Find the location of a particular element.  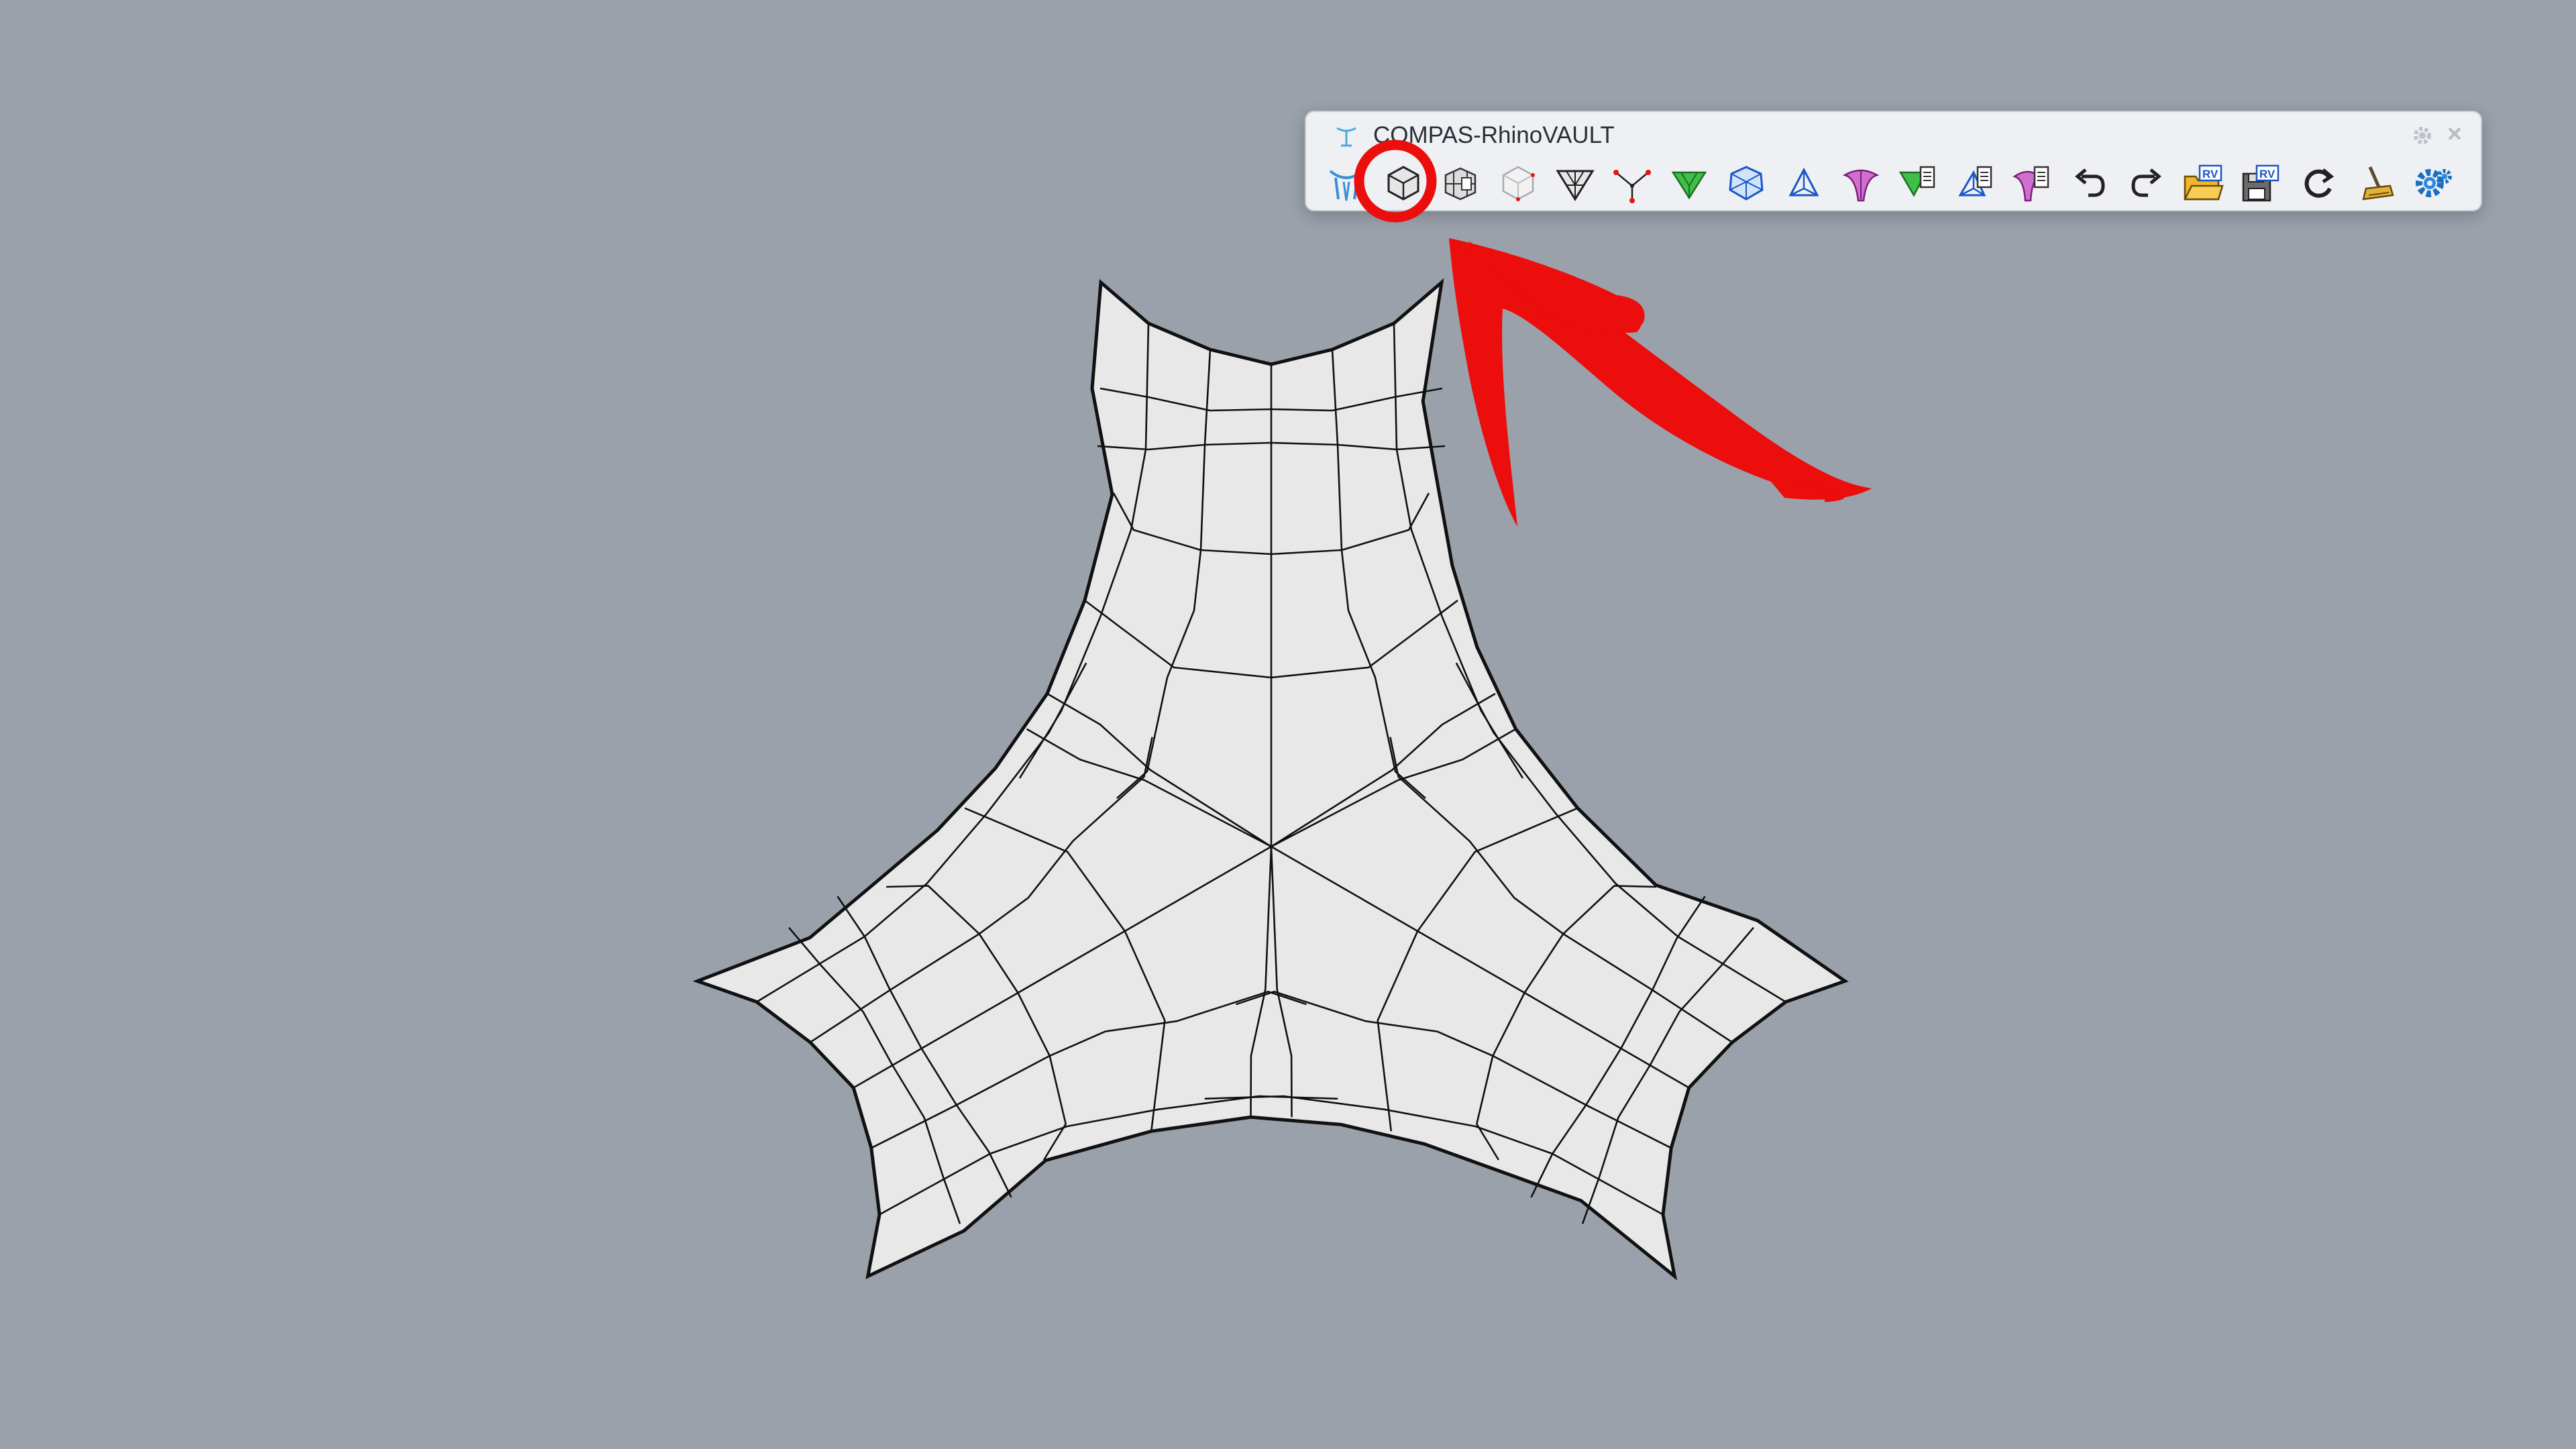

refresh-icon is located at coordinates (2319, 183).